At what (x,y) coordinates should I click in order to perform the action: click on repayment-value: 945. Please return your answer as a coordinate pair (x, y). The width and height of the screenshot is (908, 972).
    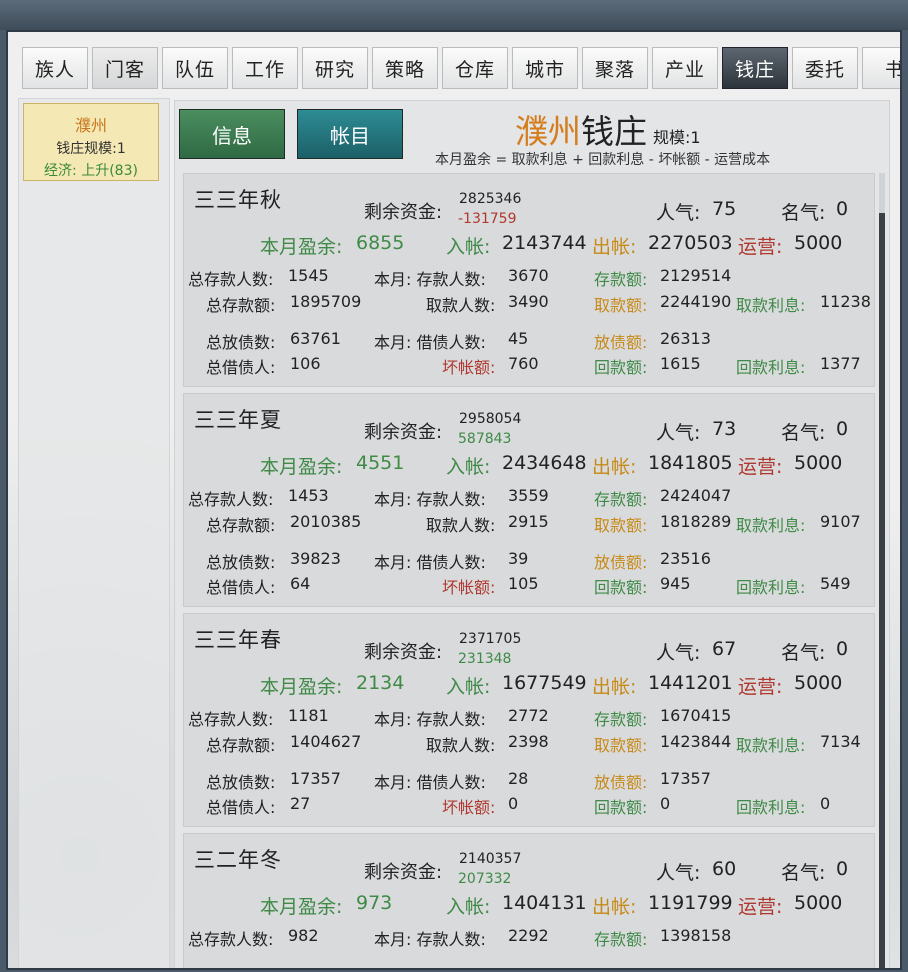
    Looking at the image, I should click on (675, 583).